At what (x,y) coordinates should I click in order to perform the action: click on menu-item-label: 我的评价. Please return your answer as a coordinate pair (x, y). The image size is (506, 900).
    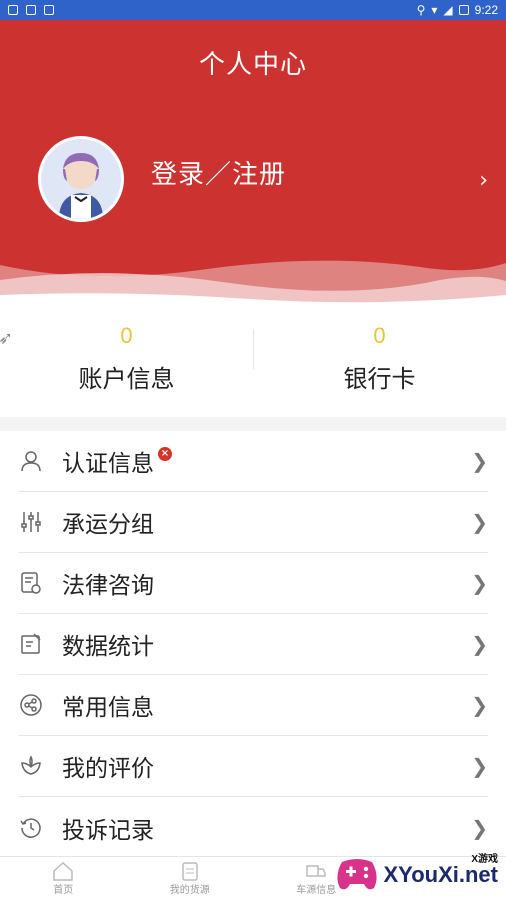
    Looking at the image, I should click on (108, 769).